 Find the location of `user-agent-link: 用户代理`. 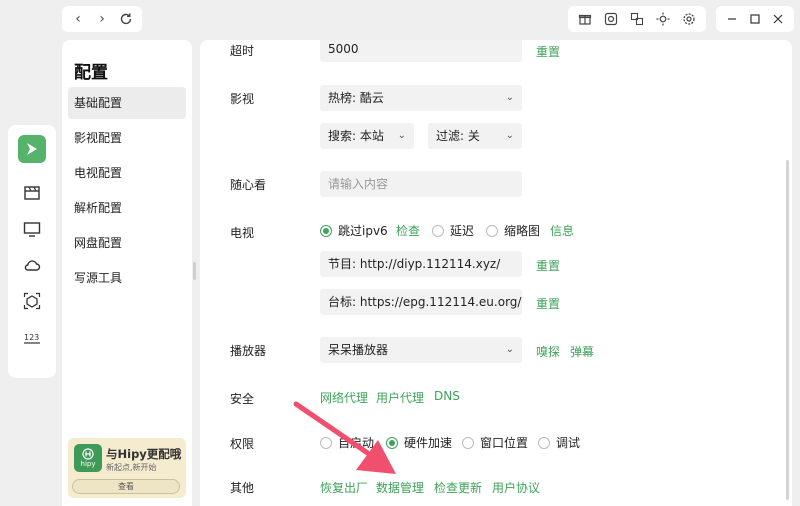

user-agent-link: 用户代理 is located at coordinates (400, 397).